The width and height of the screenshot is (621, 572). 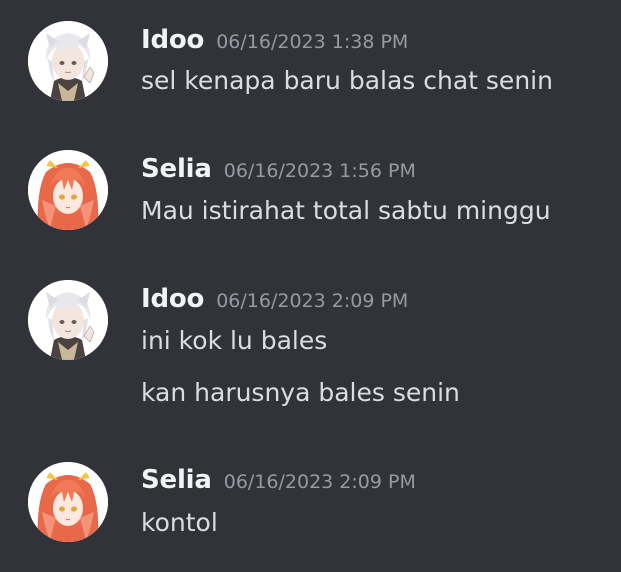 I want to click on message-timestamp: 06/16/2023 1:56 PM, so click(x=319, y=171).